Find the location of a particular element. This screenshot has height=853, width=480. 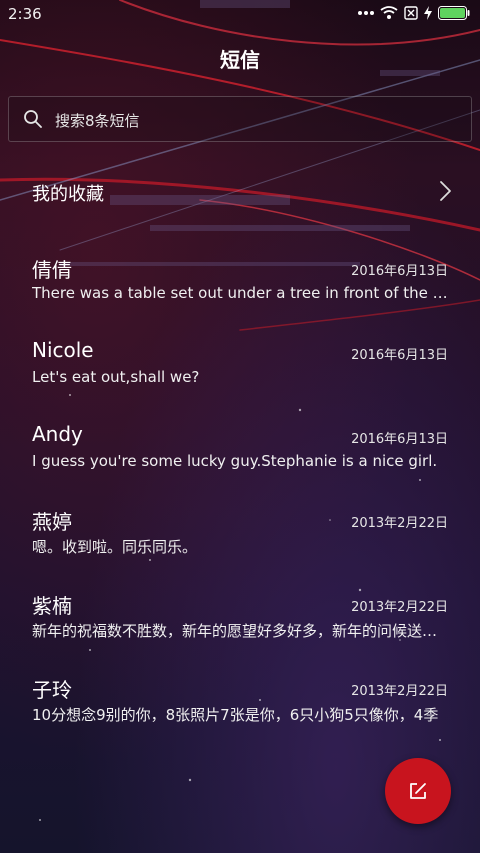

conversation-item: 燕婷 2013年2月22日 嗯。收到啦。同乐同乐。 is located at coordinates (240, 546).